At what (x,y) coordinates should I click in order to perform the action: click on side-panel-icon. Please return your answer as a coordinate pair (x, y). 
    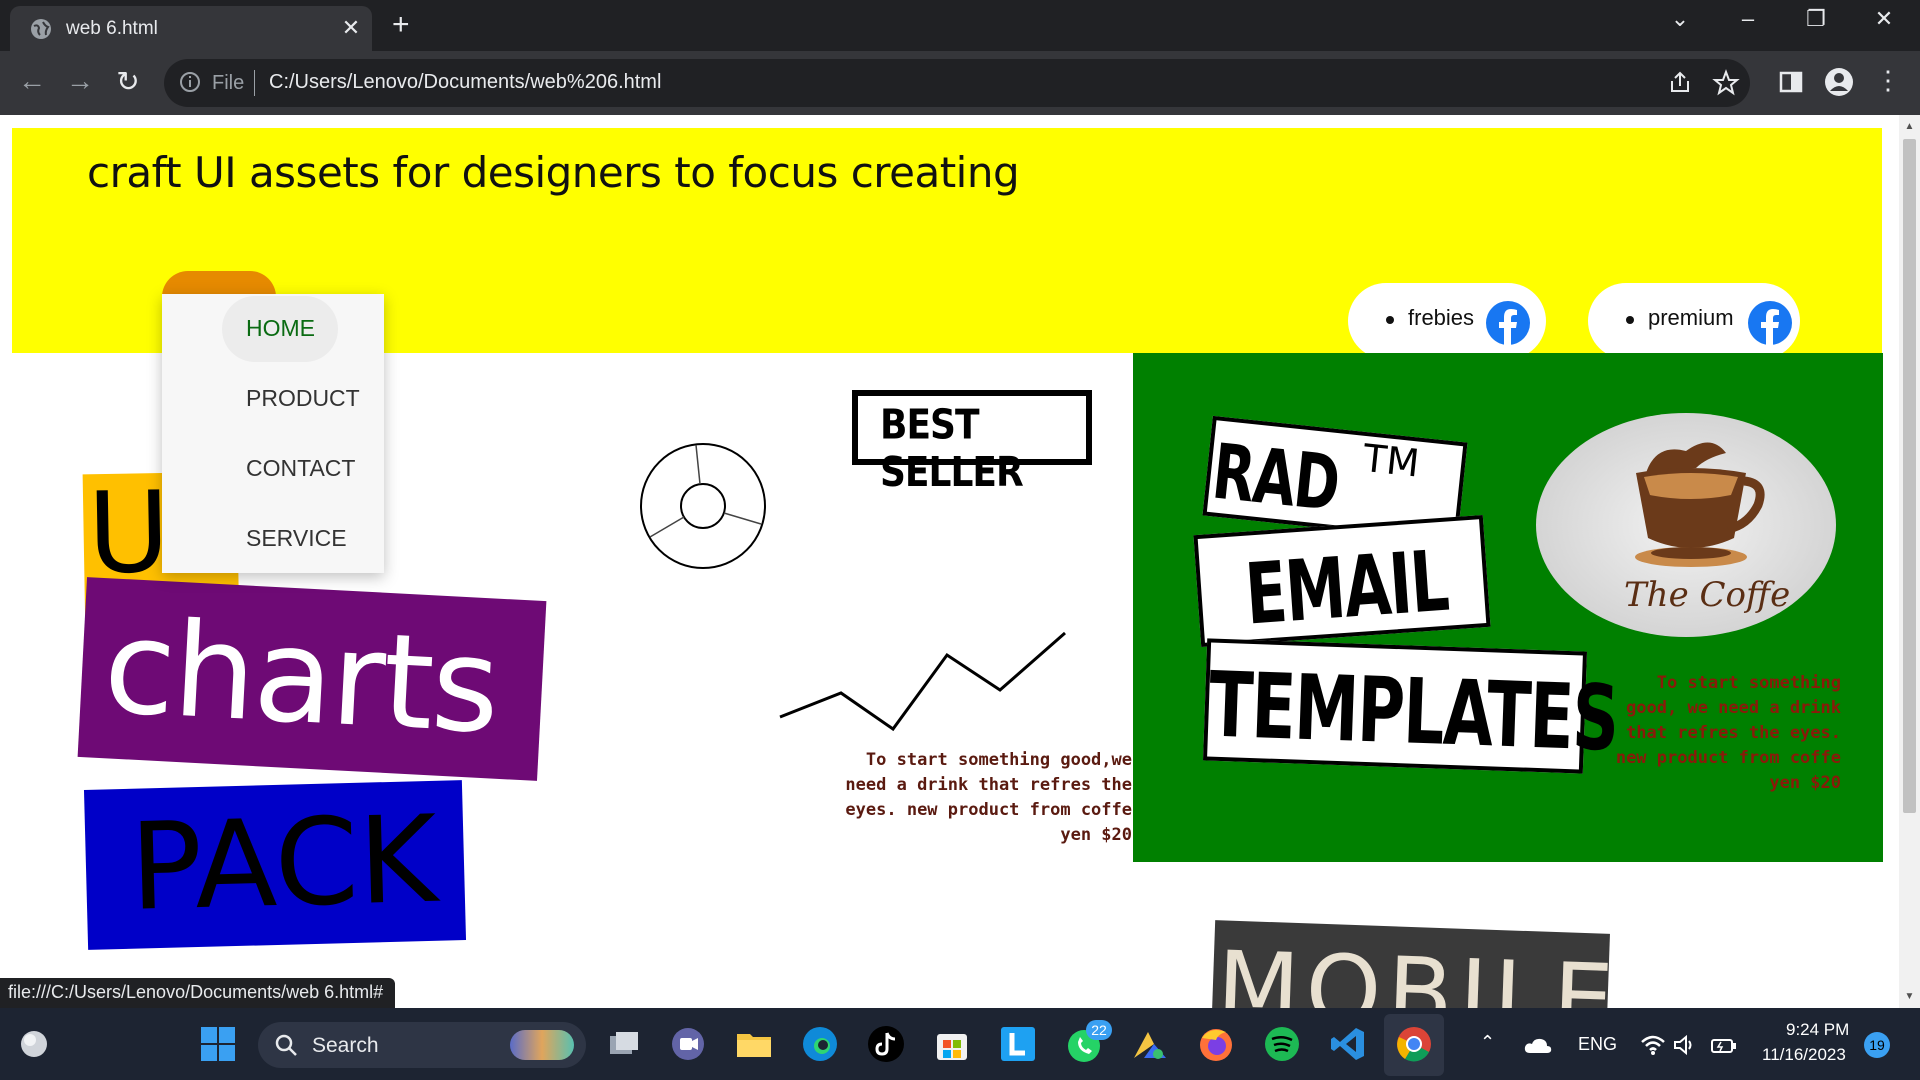
    Looking at the image, I should click on (1791, 82).